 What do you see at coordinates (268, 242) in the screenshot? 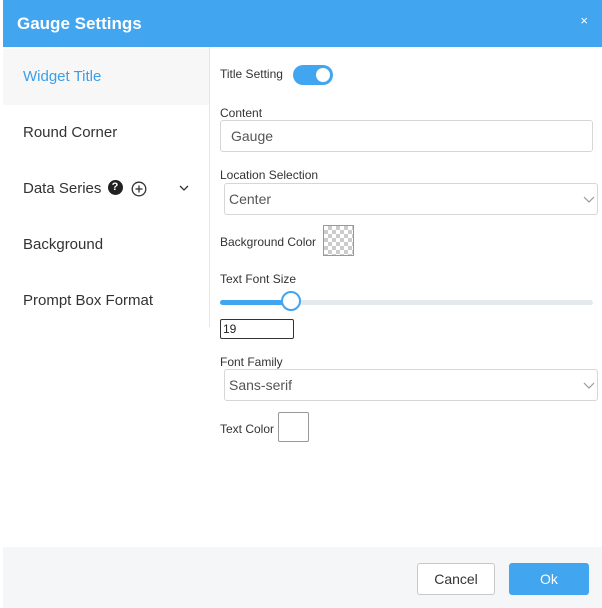
I see `background-color-label: Background Color` at bounding box center [268, 242].